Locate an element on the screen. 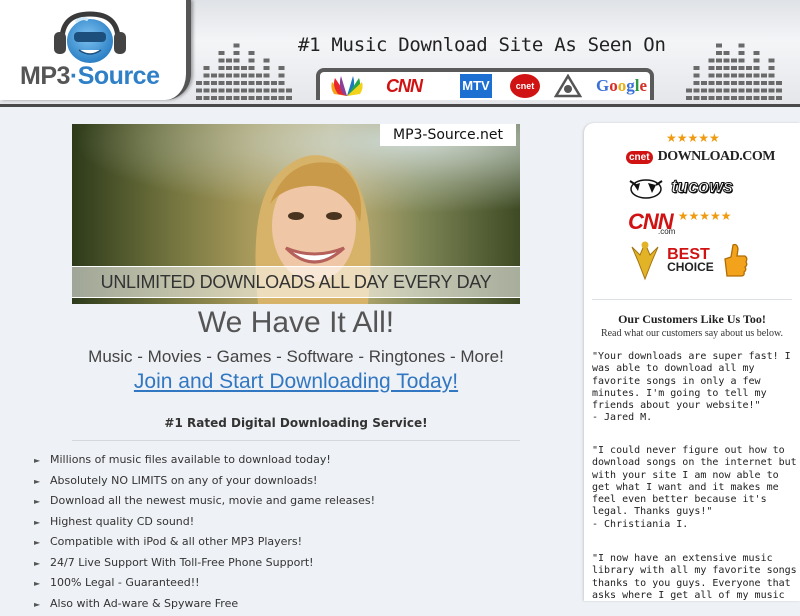 The height and width of the screenshot is (616, 800). join-link: Join and Start Downloading Today! is located at coordinates (296, 382).